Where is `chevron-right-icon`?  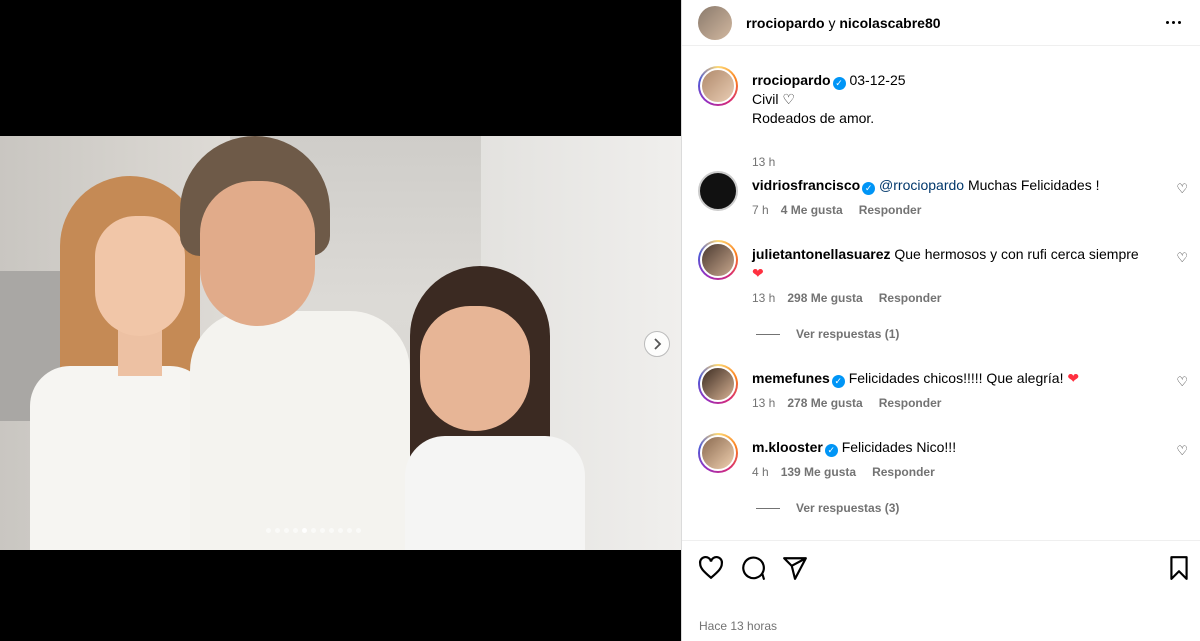
chevron-right-icon is located at coordinates (658, 344).